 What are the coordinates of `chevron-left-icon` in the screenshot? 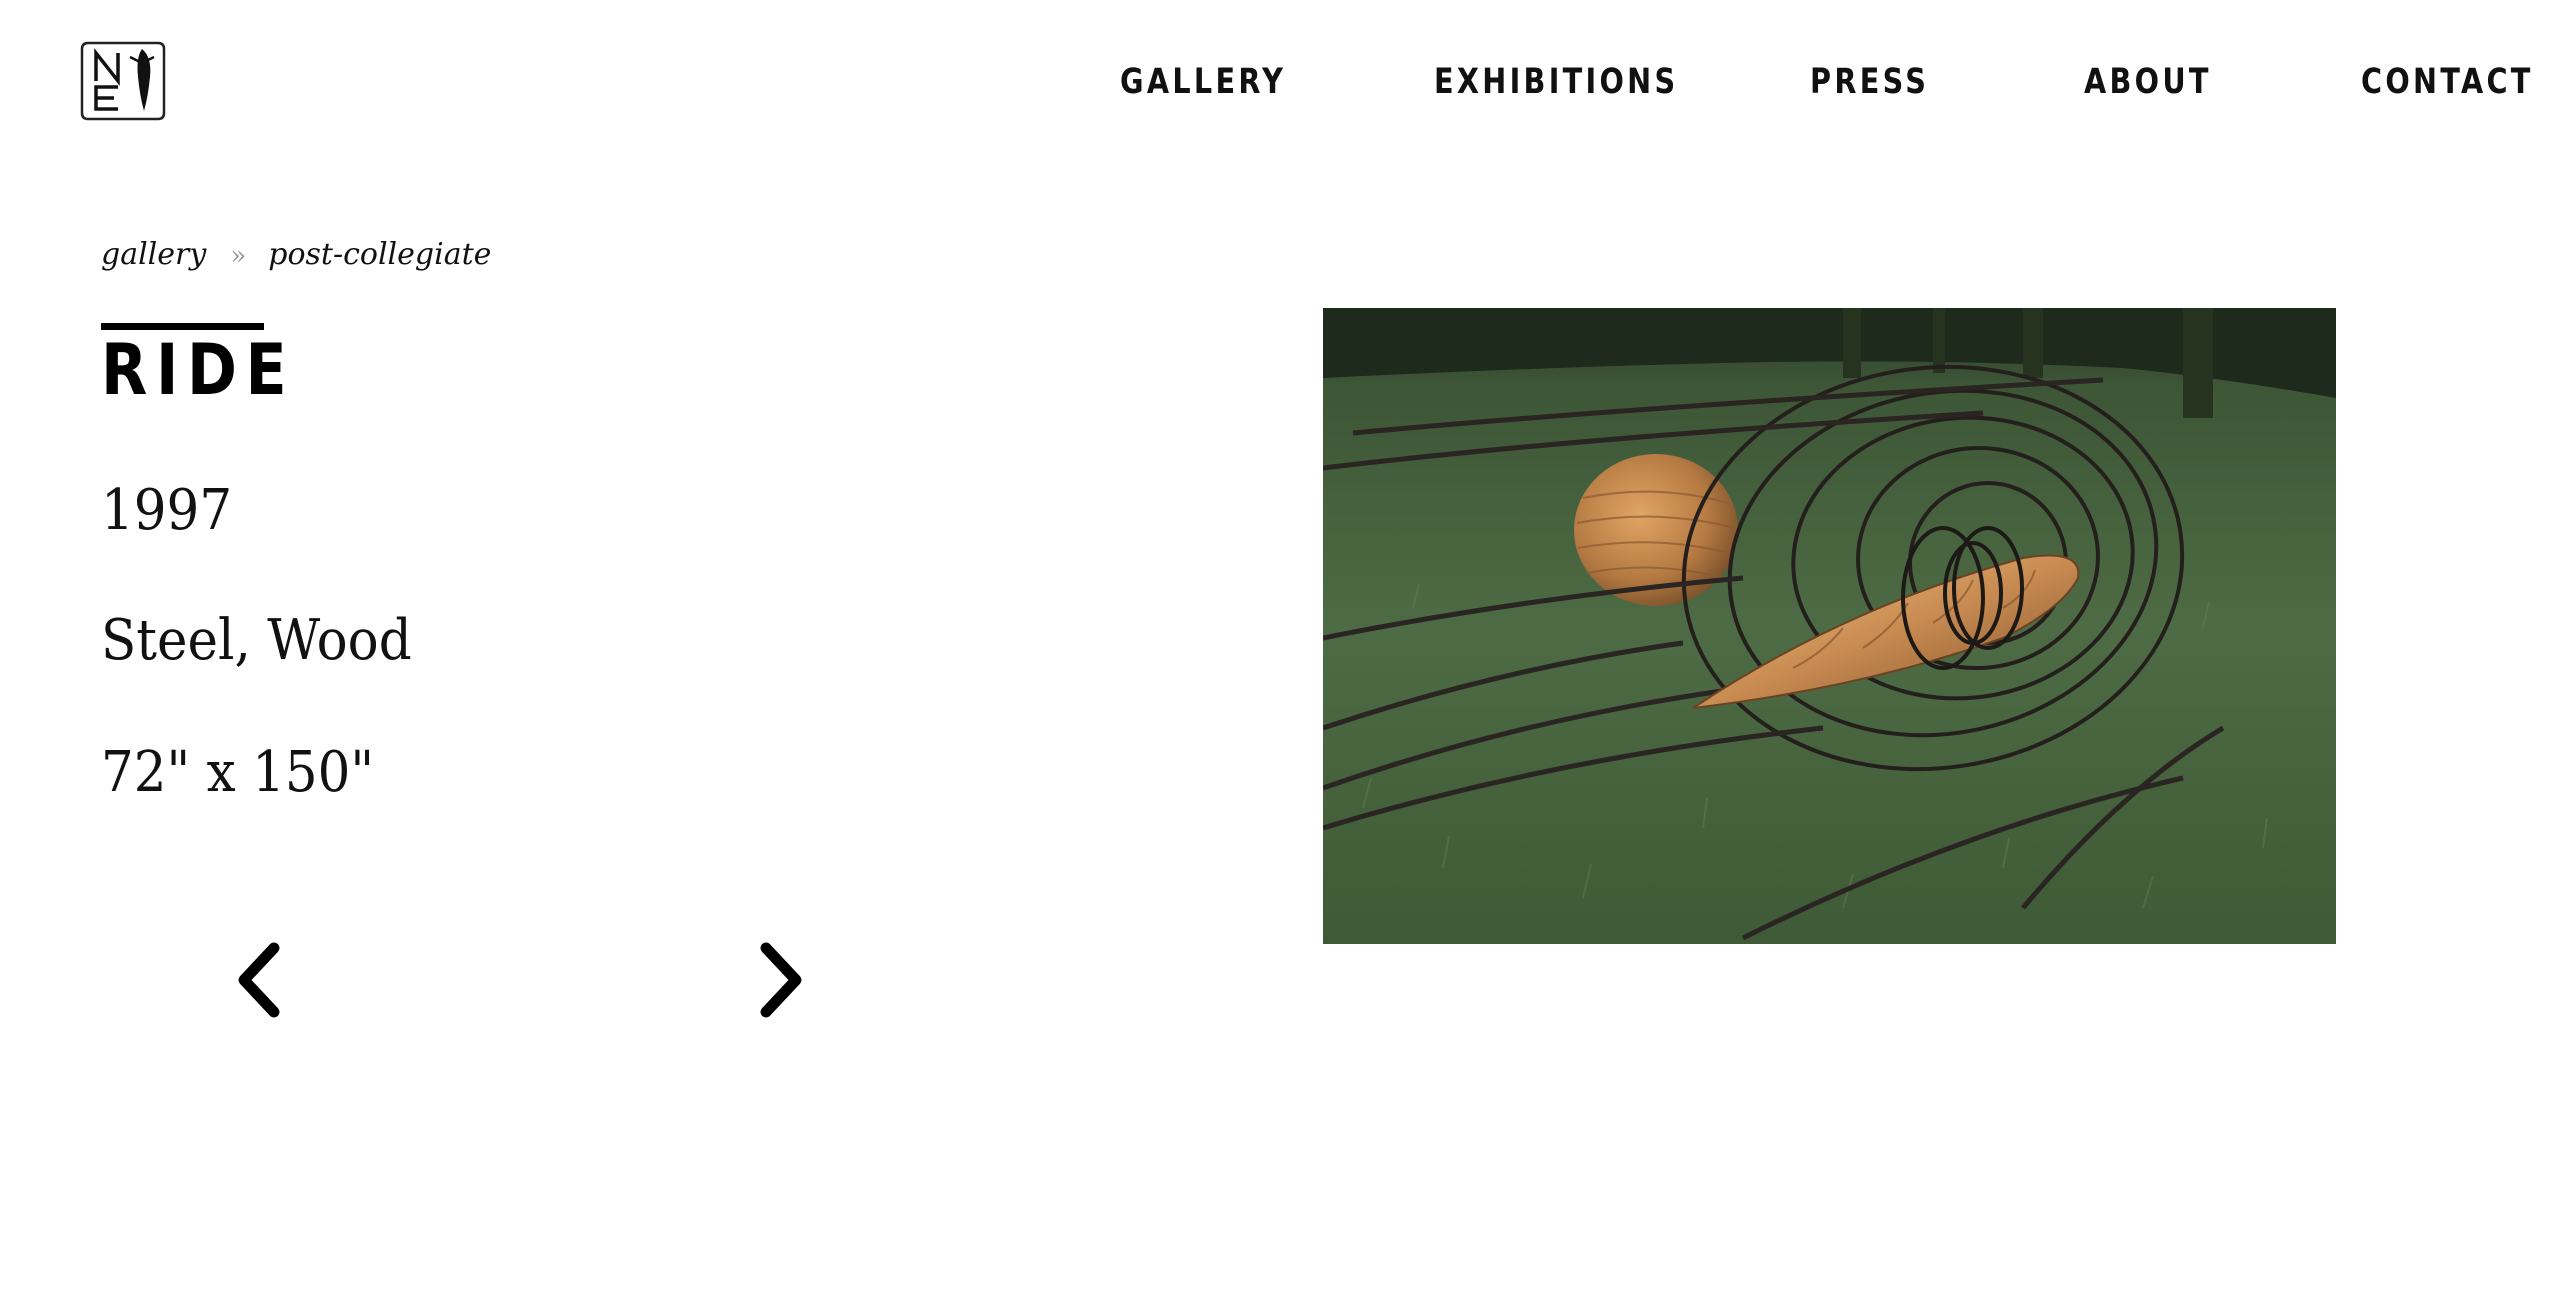 It's located at (259, 980).